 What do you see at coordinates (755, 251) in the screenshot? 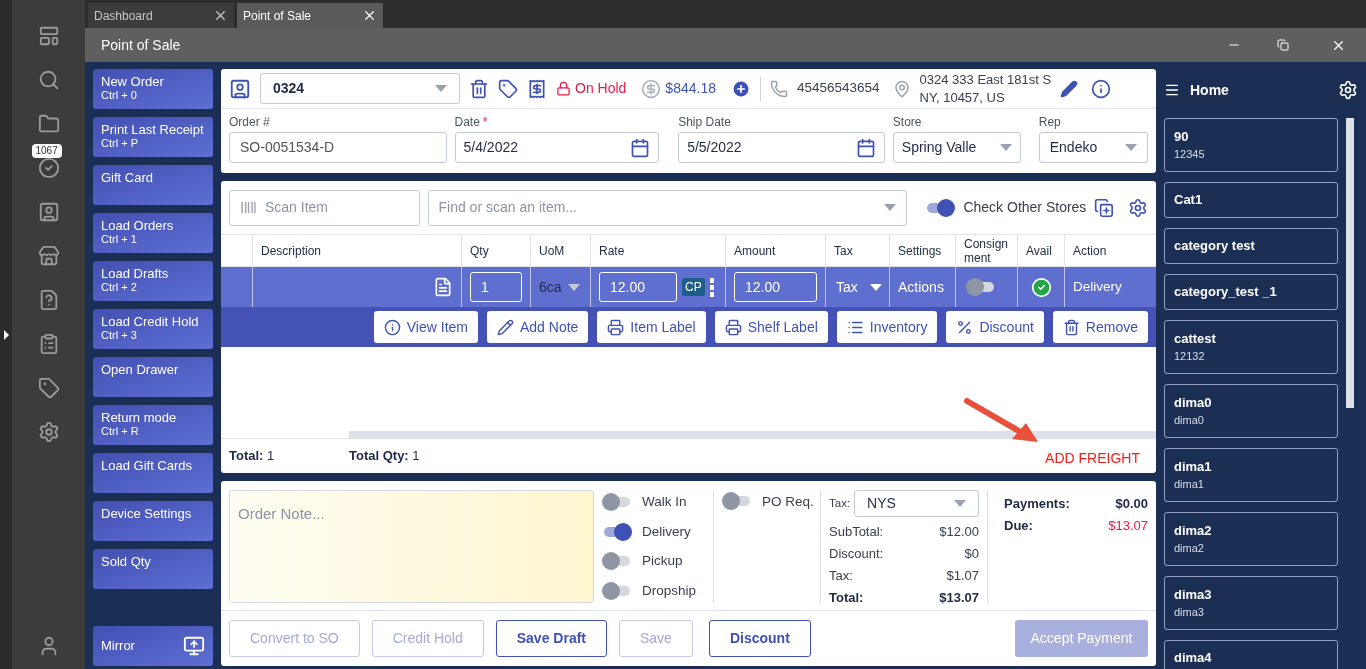
I see `column-header: Amount` at bounding box center [755, 251].